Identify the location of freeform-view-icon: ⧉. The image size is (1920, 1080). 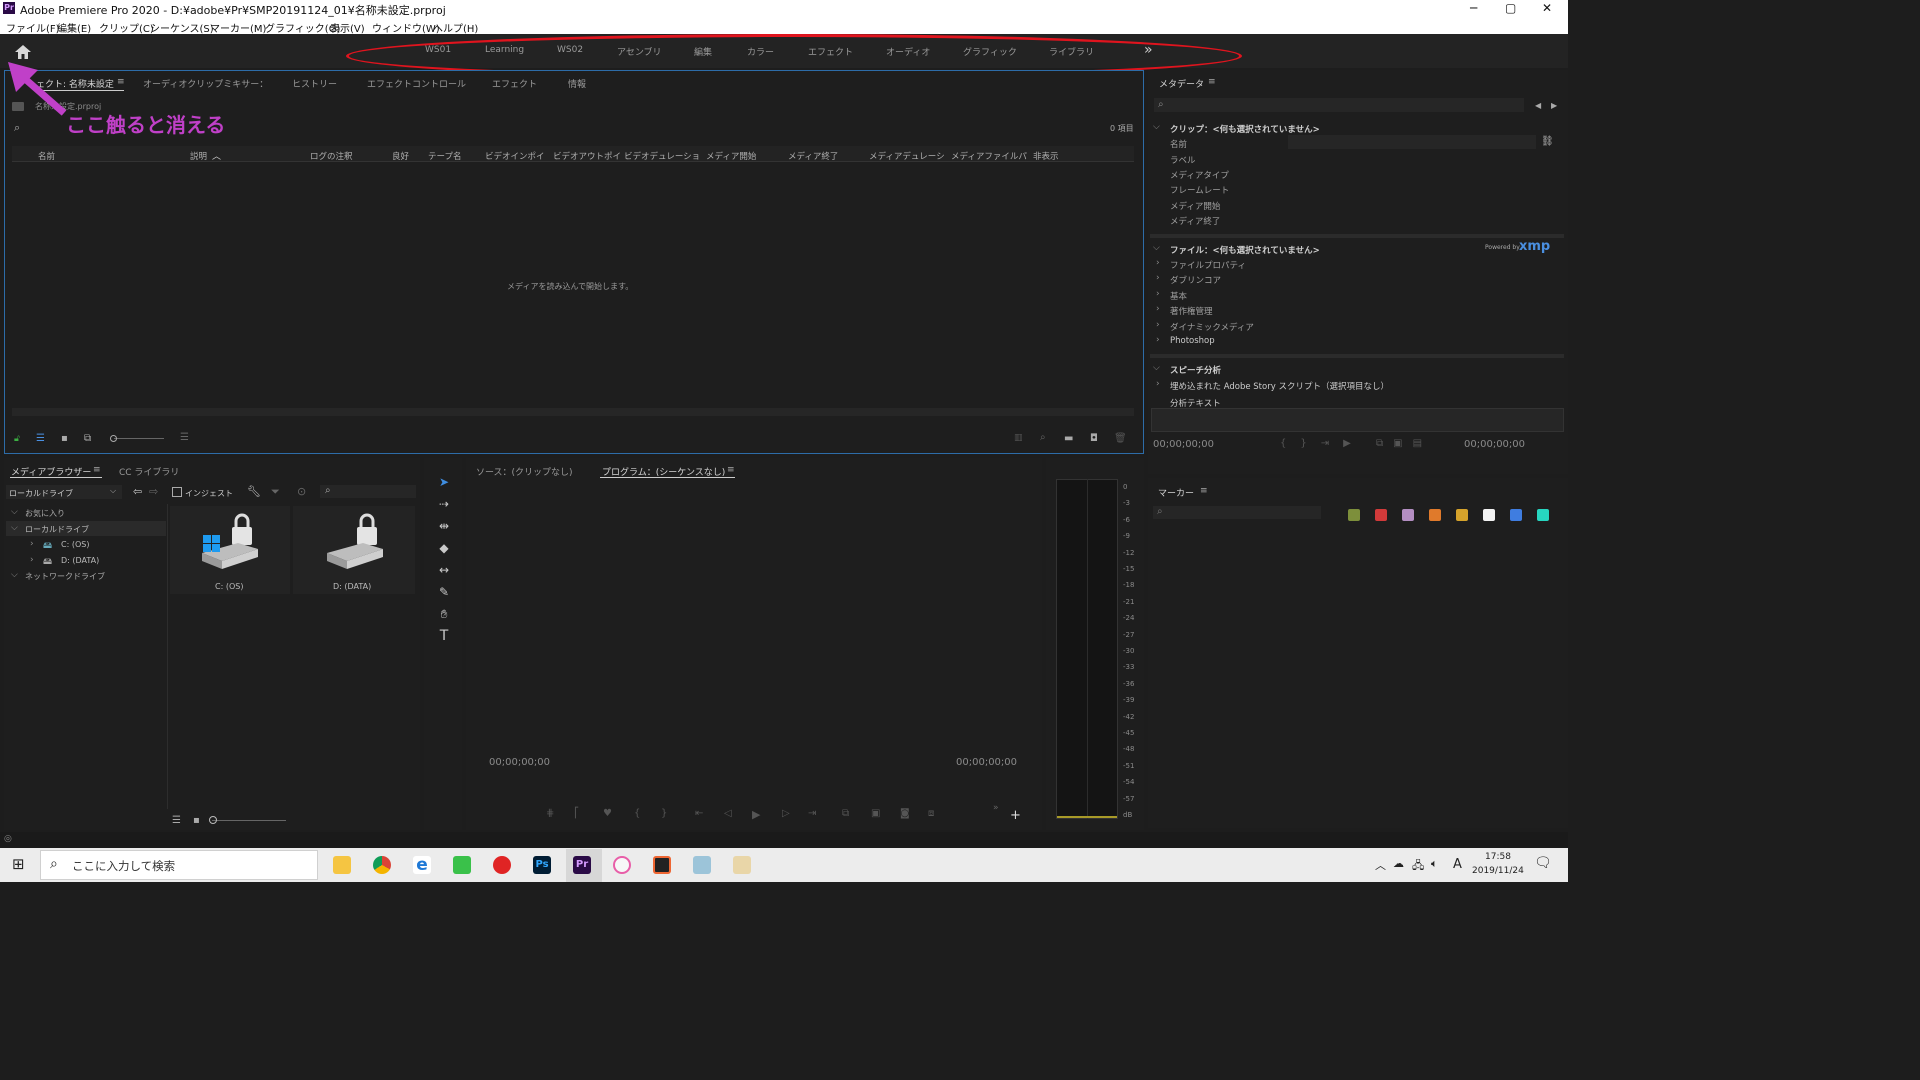
(87, 438).